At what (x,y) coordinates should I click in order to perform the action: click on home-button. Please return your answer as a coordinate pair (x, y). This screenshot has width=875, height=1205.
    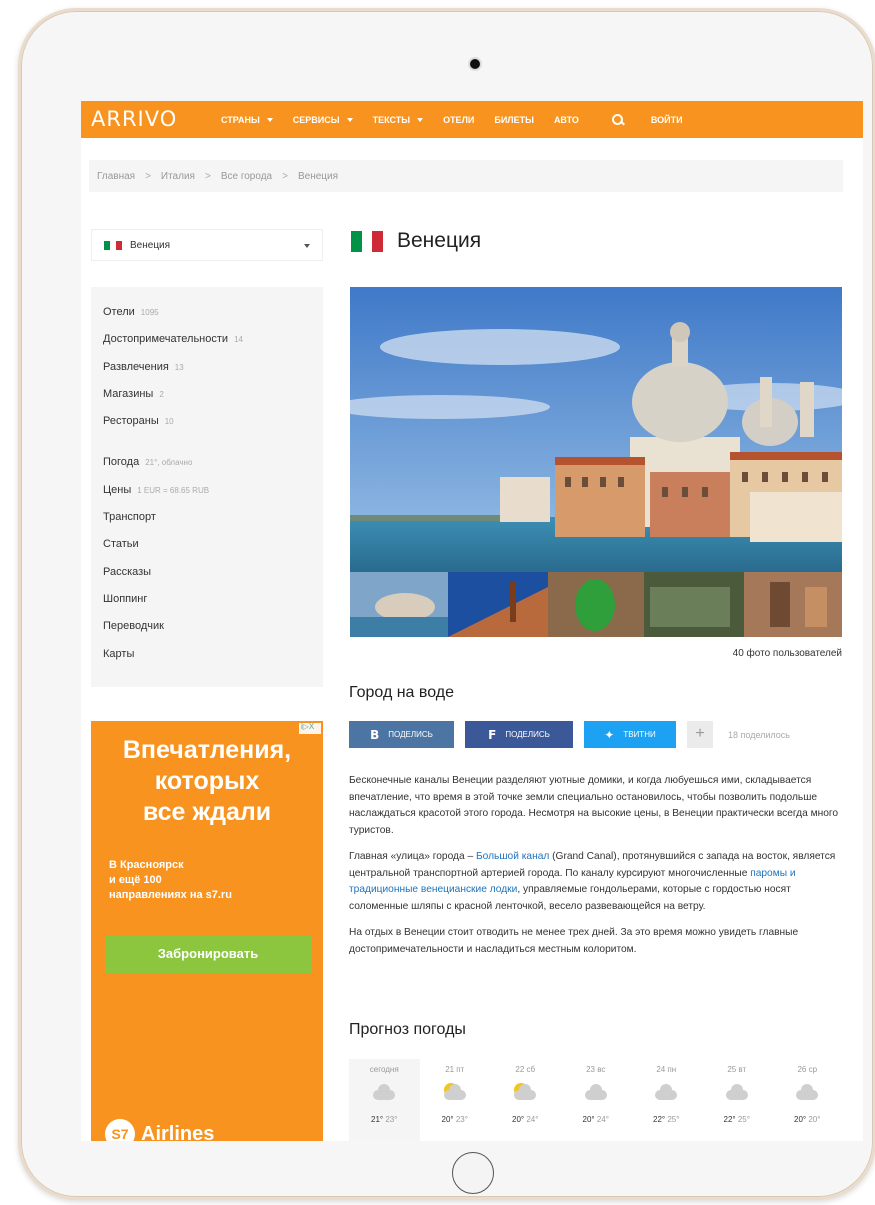
    Looking at the image, I should click on (473, 1173).